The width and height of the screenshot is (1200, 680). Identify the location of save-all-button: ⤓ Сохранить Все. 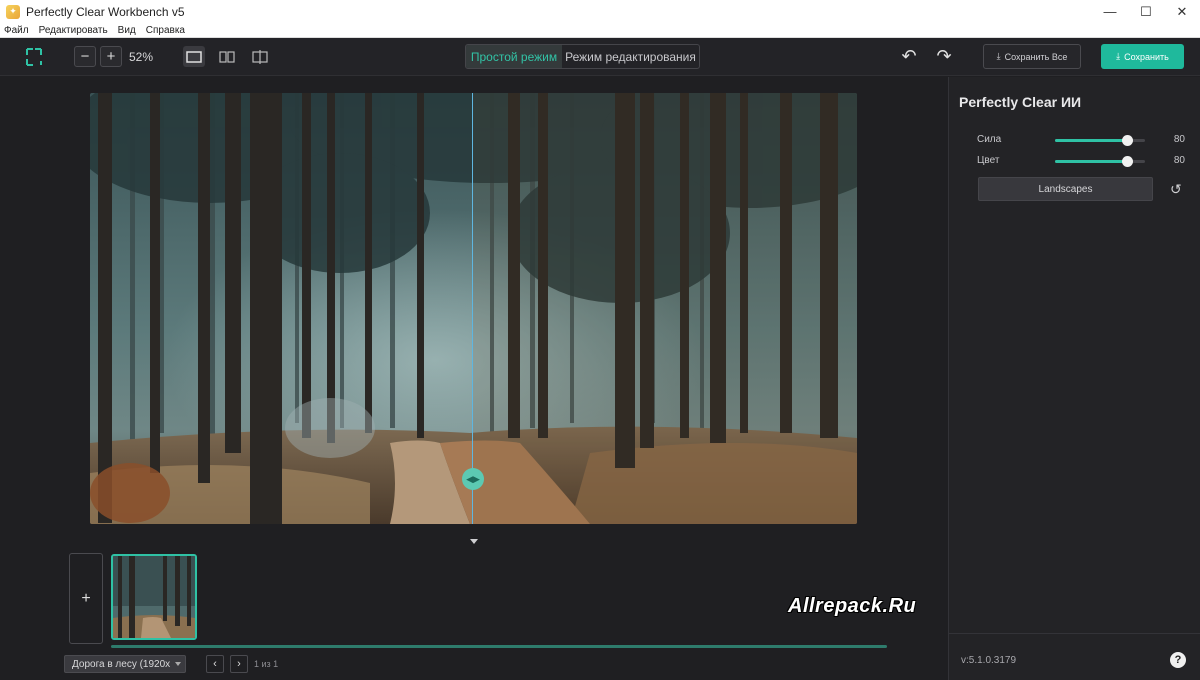
(1032, 56).